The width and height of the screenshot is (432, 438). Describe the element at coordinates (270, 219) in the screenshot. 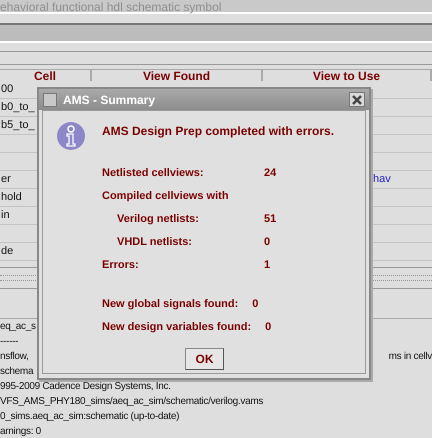

I see `stat-value: 51` at that location.